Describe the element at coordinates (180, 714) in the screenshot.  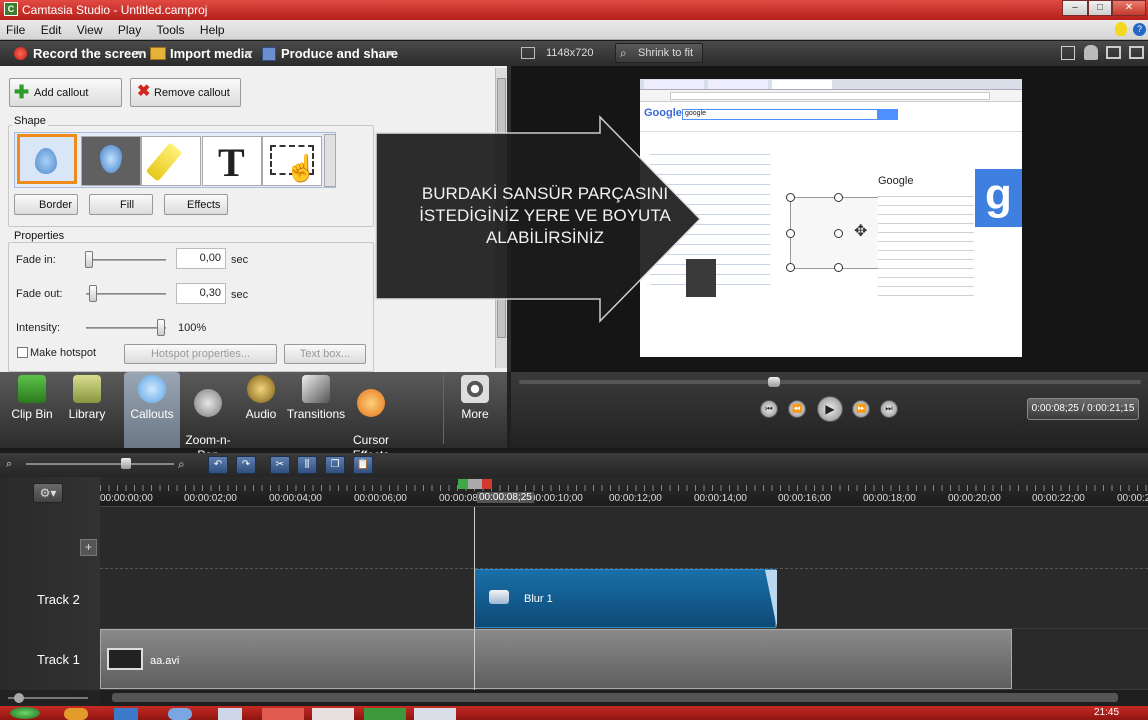
I see `ie-icon` at that location.